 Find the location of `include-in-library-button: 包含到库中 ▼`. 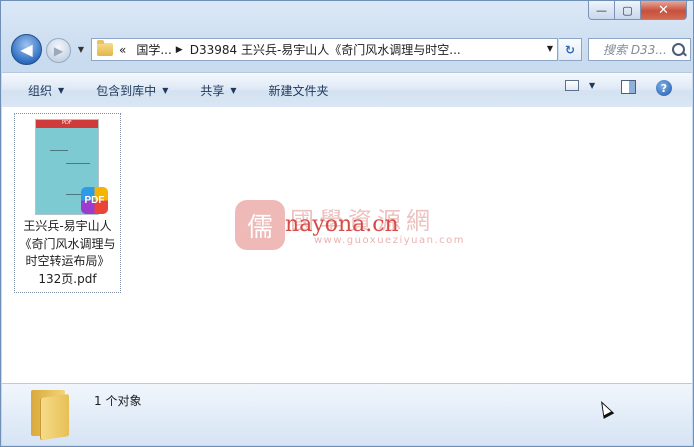

include-in-library-button: 包含到库中 ▼ is located at coordinates (132, 90).